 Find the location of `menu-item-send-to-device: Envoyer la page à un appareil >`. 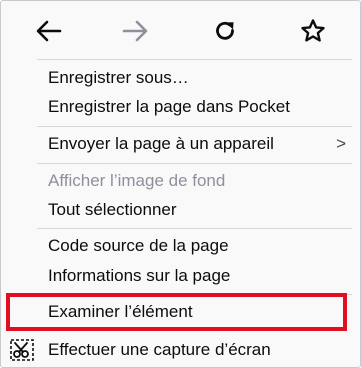

menu-item-send-to-device: Envoyer la page à un appareil > is located at coordinates (180, 144).